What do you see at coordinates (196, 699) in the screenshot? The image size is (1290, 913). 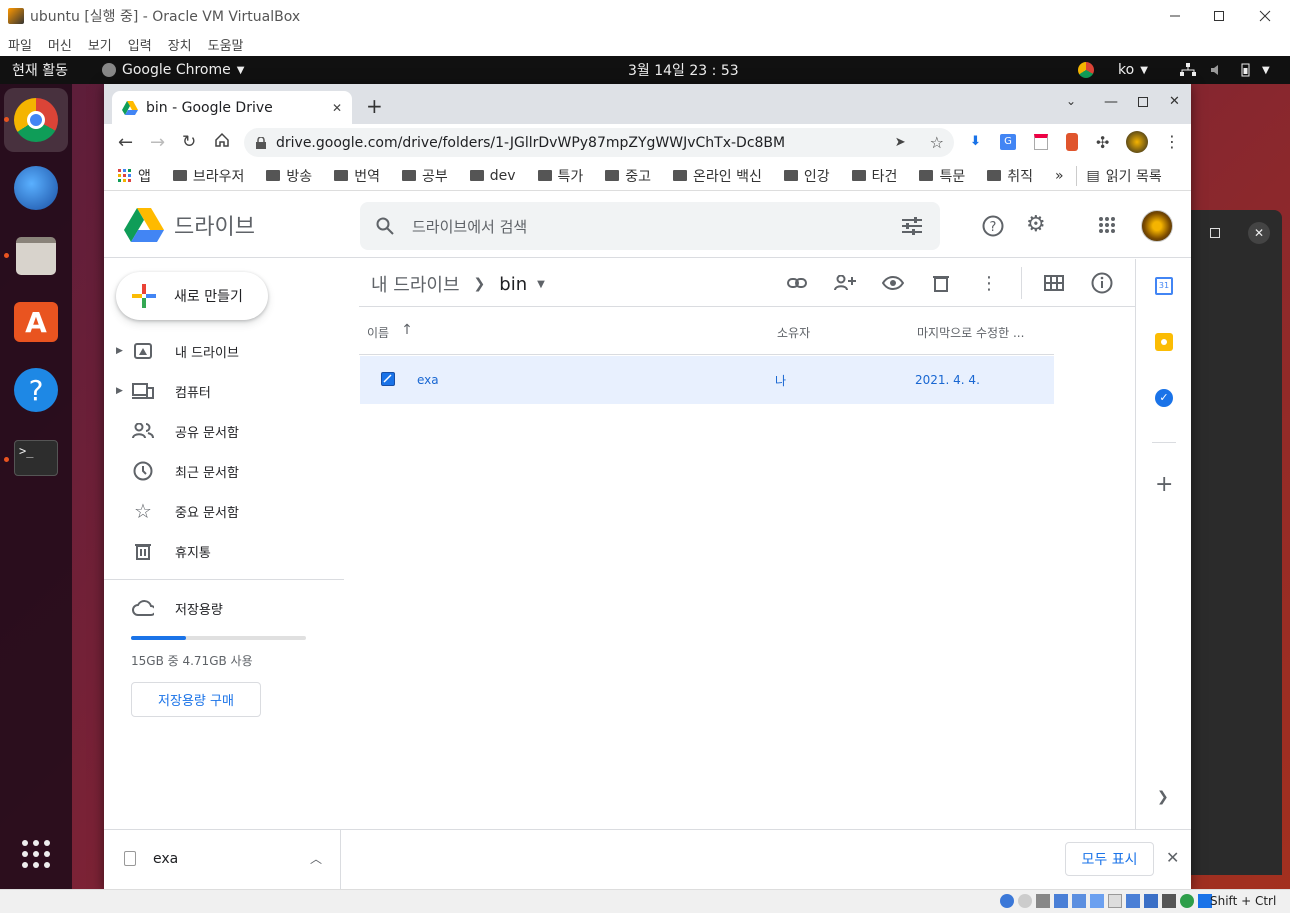 I see `buy-storage-button: 저장용량 구매` at bounding box center [196, 699].